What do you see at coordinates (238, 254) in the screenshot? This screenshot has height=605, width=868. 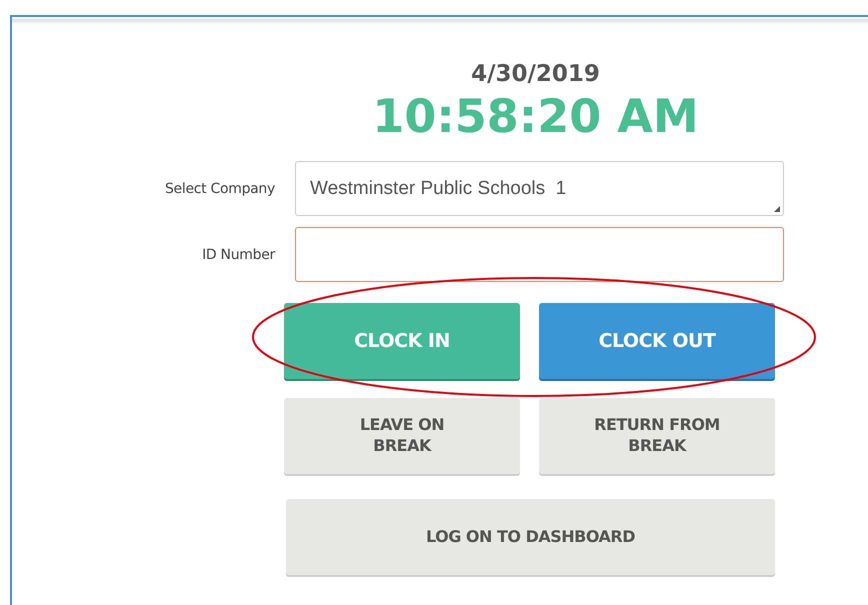 I see `field-label: ID Number` at bounding box center [238, 254].